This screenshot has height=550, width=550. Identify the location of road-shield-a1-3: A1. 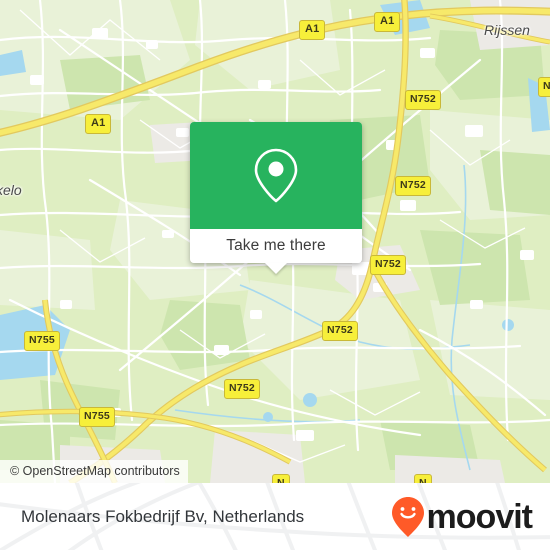
(98, 124).